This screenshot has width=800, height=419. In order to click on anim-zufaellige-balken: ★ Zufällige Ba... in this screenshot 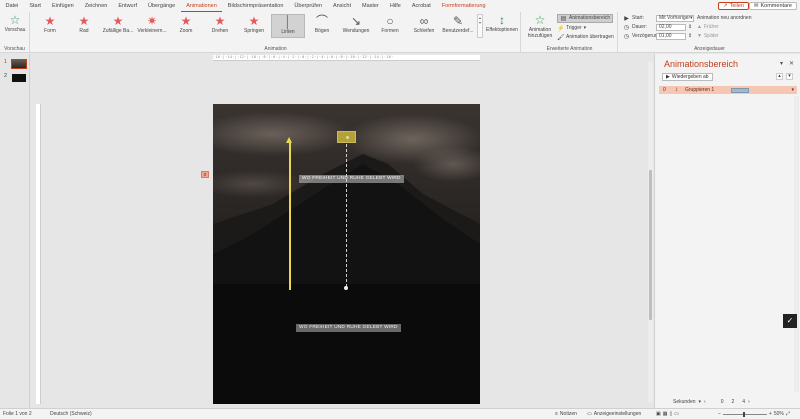, I will do `click(118, 26)`.